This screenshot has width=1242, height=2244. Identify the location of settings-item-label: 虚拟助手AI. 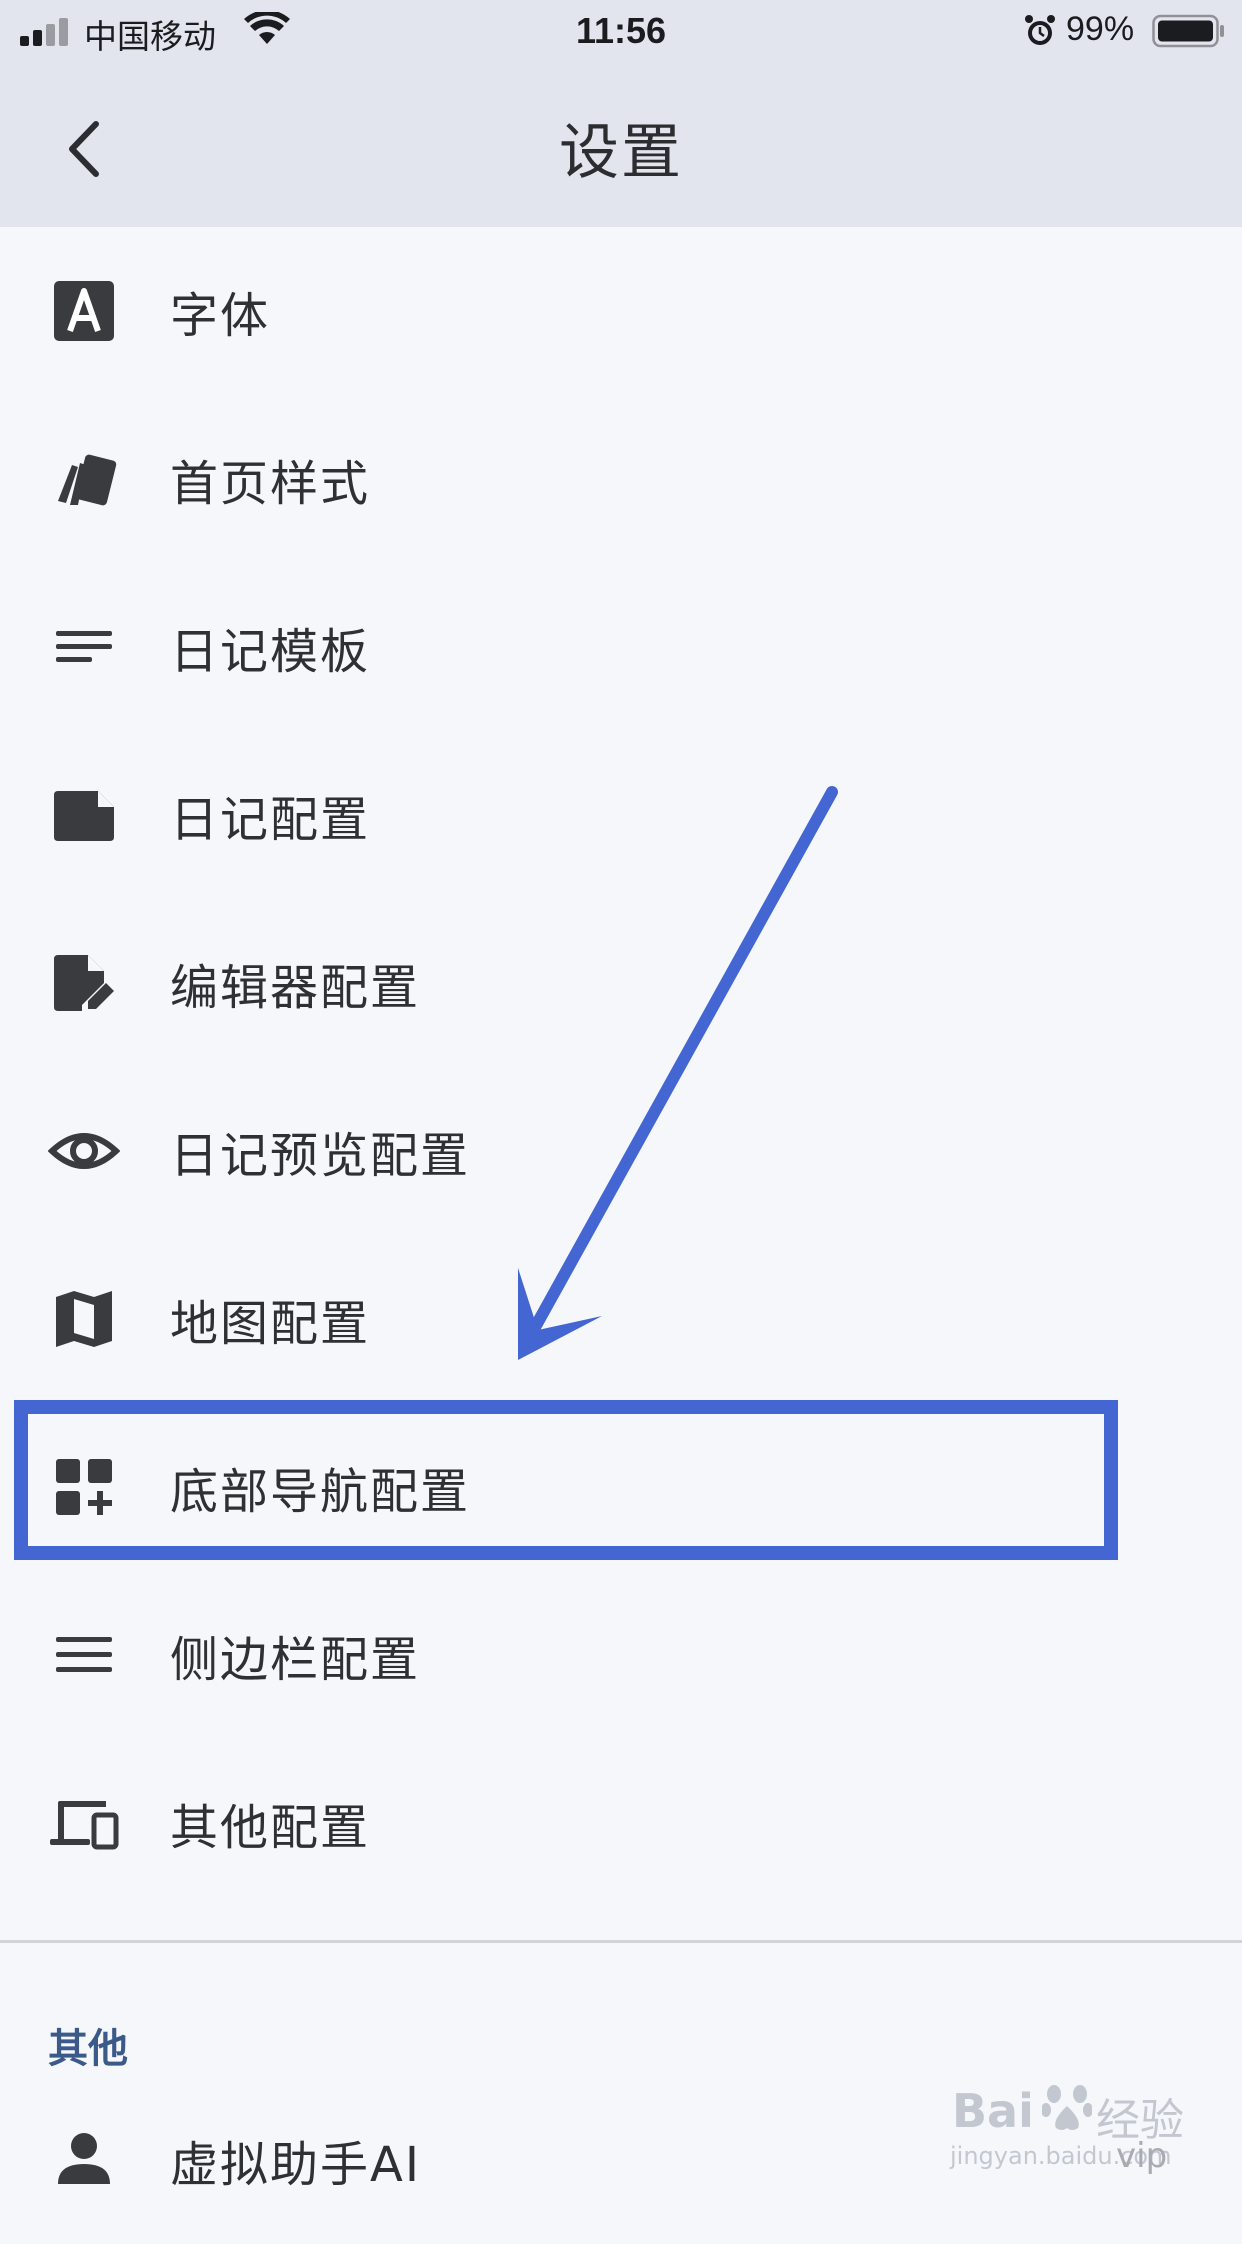
(295, 2165).